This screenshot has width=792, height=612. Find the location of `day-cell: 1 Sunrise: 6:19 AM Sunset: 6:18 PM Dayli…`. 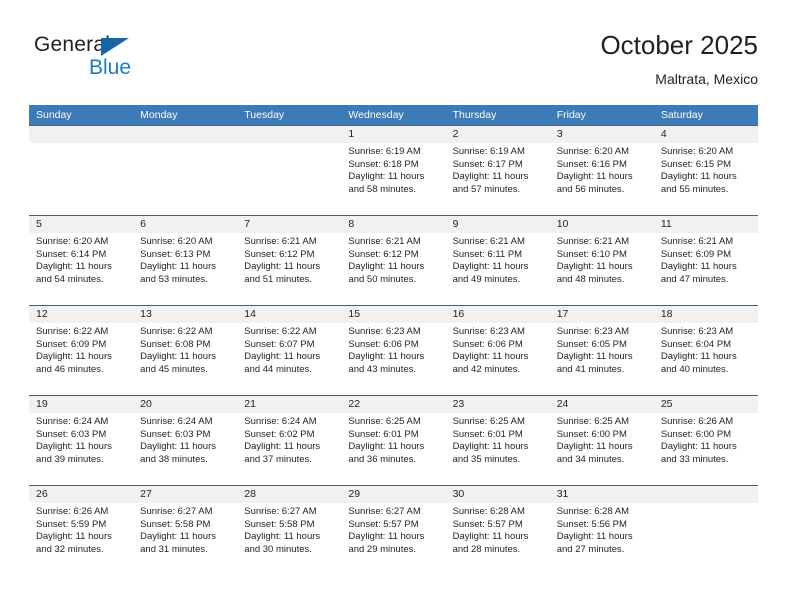

day-cell: 1 Sunrise: 6:19 AM Sunset: 6:18 PM Dayli… is located at coordinates (393, 170).